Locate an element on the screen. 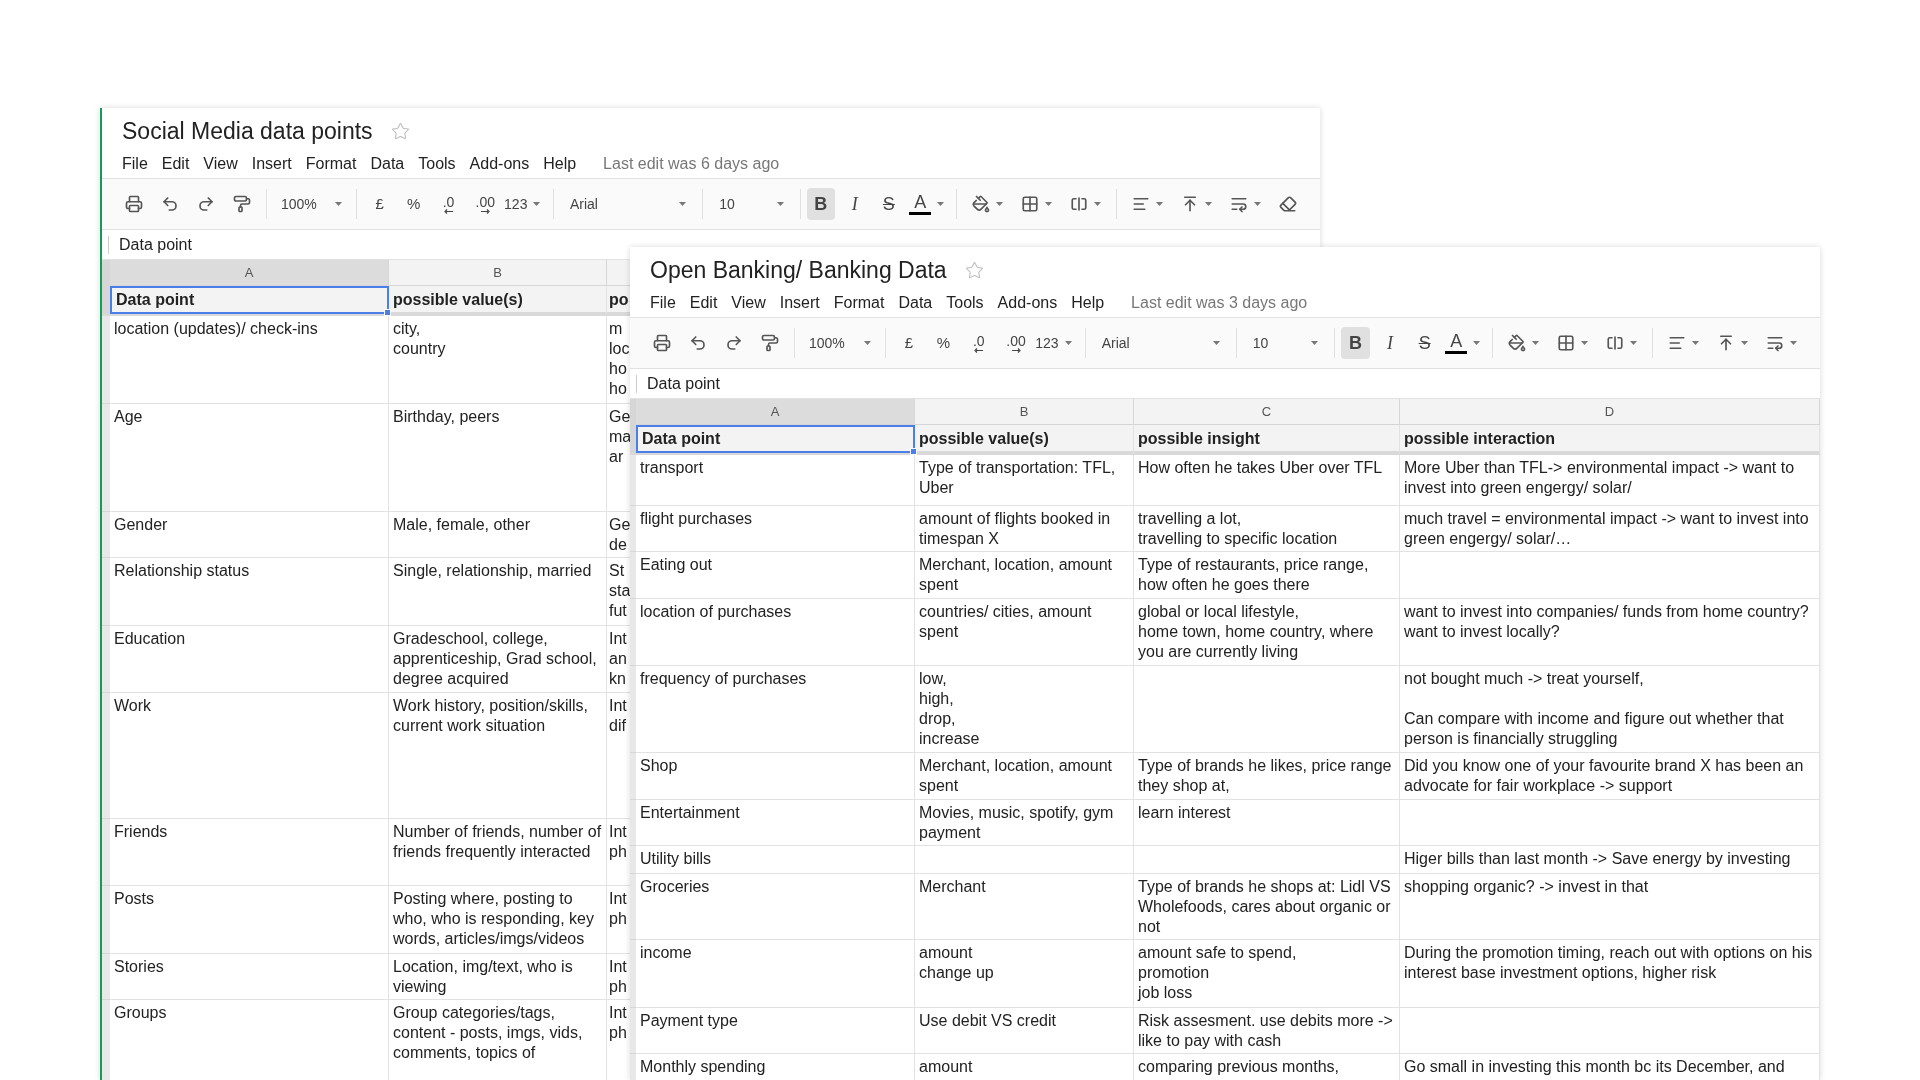 This screenshot has height=1080, width=1920. document-title: Social Media data points is located at coordinates (247, 131).